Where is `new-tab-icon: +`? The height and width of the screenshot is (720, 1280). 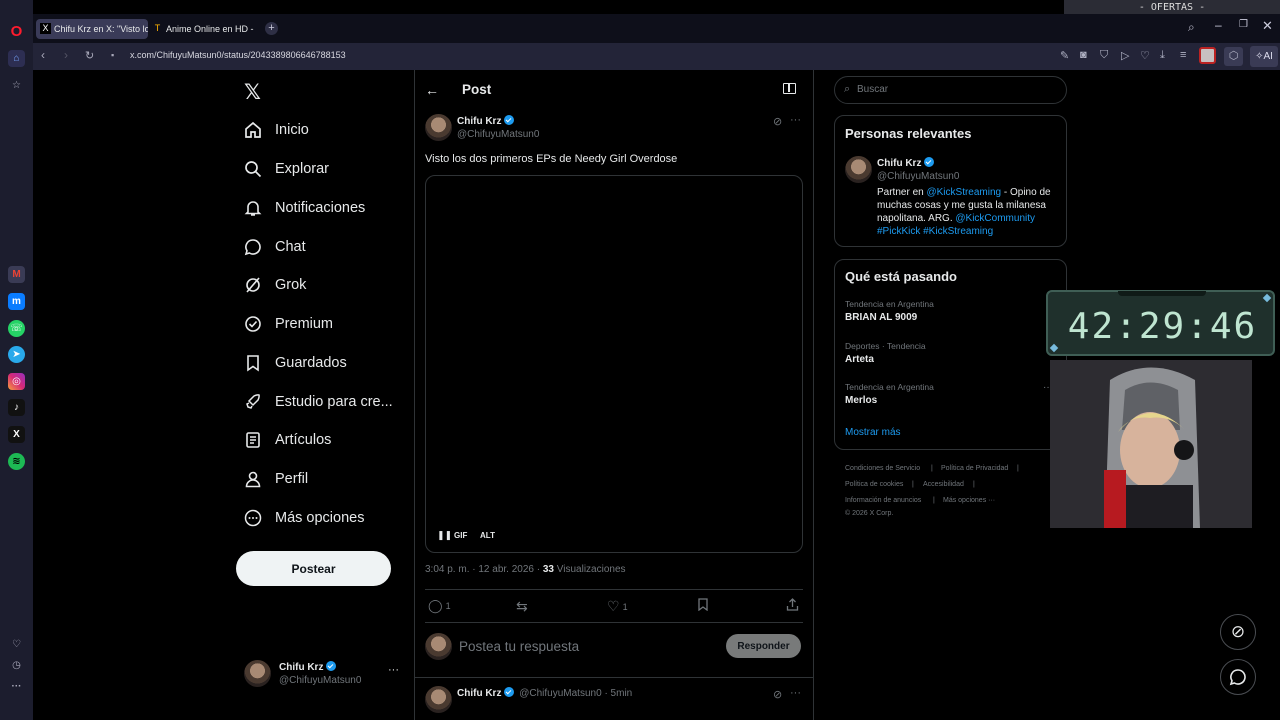 new-tab-icon: + is located at coordinates (271, 28).